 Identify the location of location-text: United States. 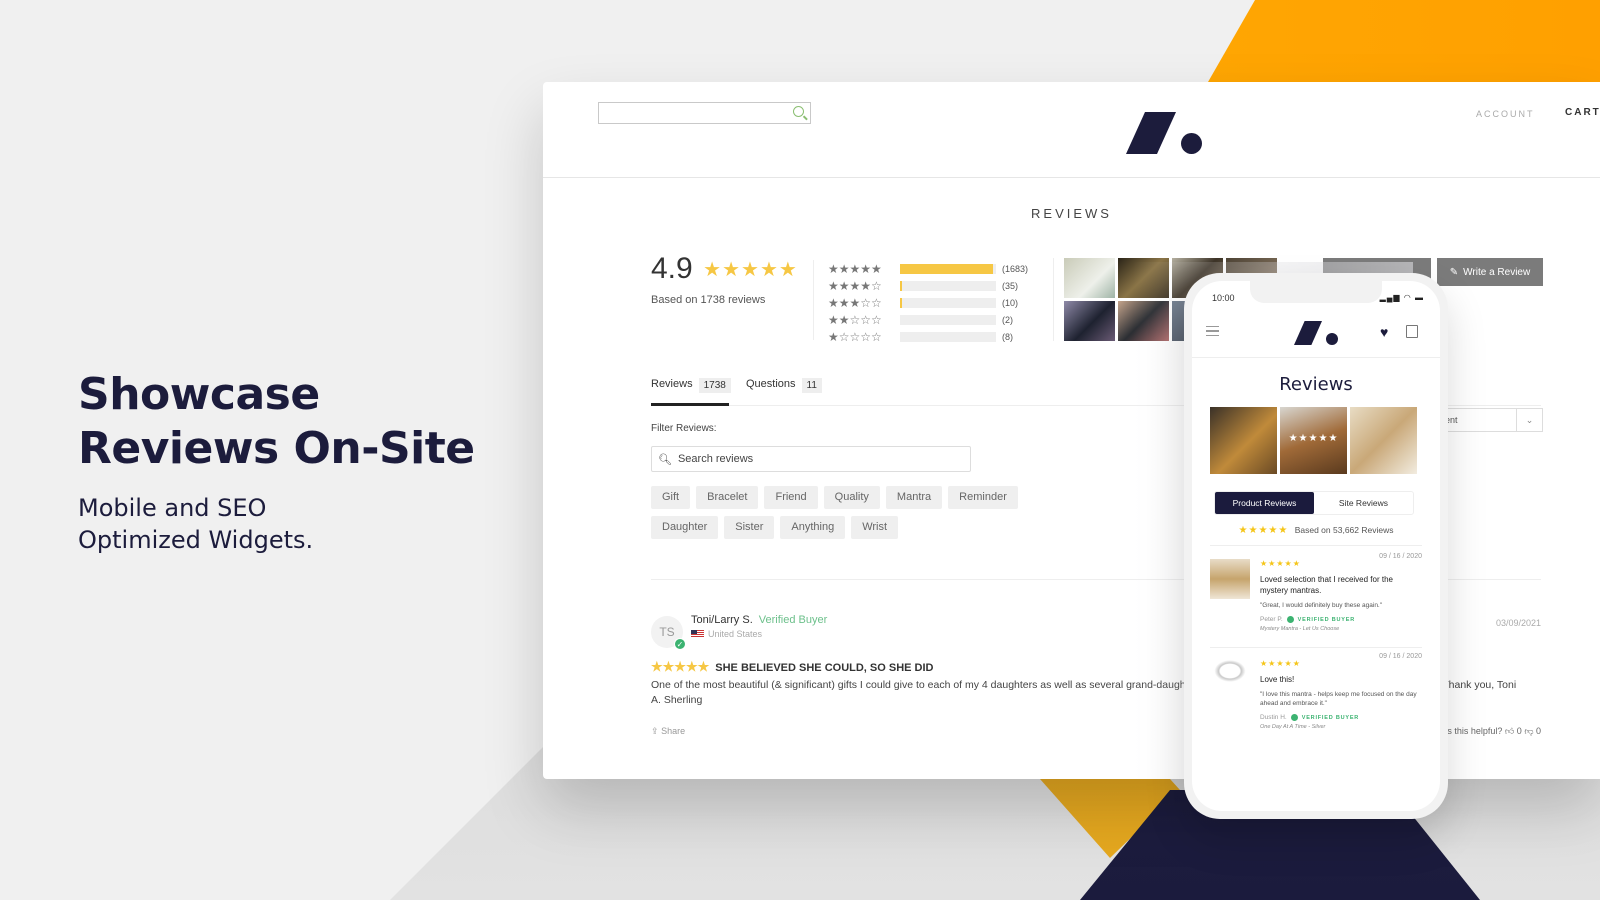
(735, 634).